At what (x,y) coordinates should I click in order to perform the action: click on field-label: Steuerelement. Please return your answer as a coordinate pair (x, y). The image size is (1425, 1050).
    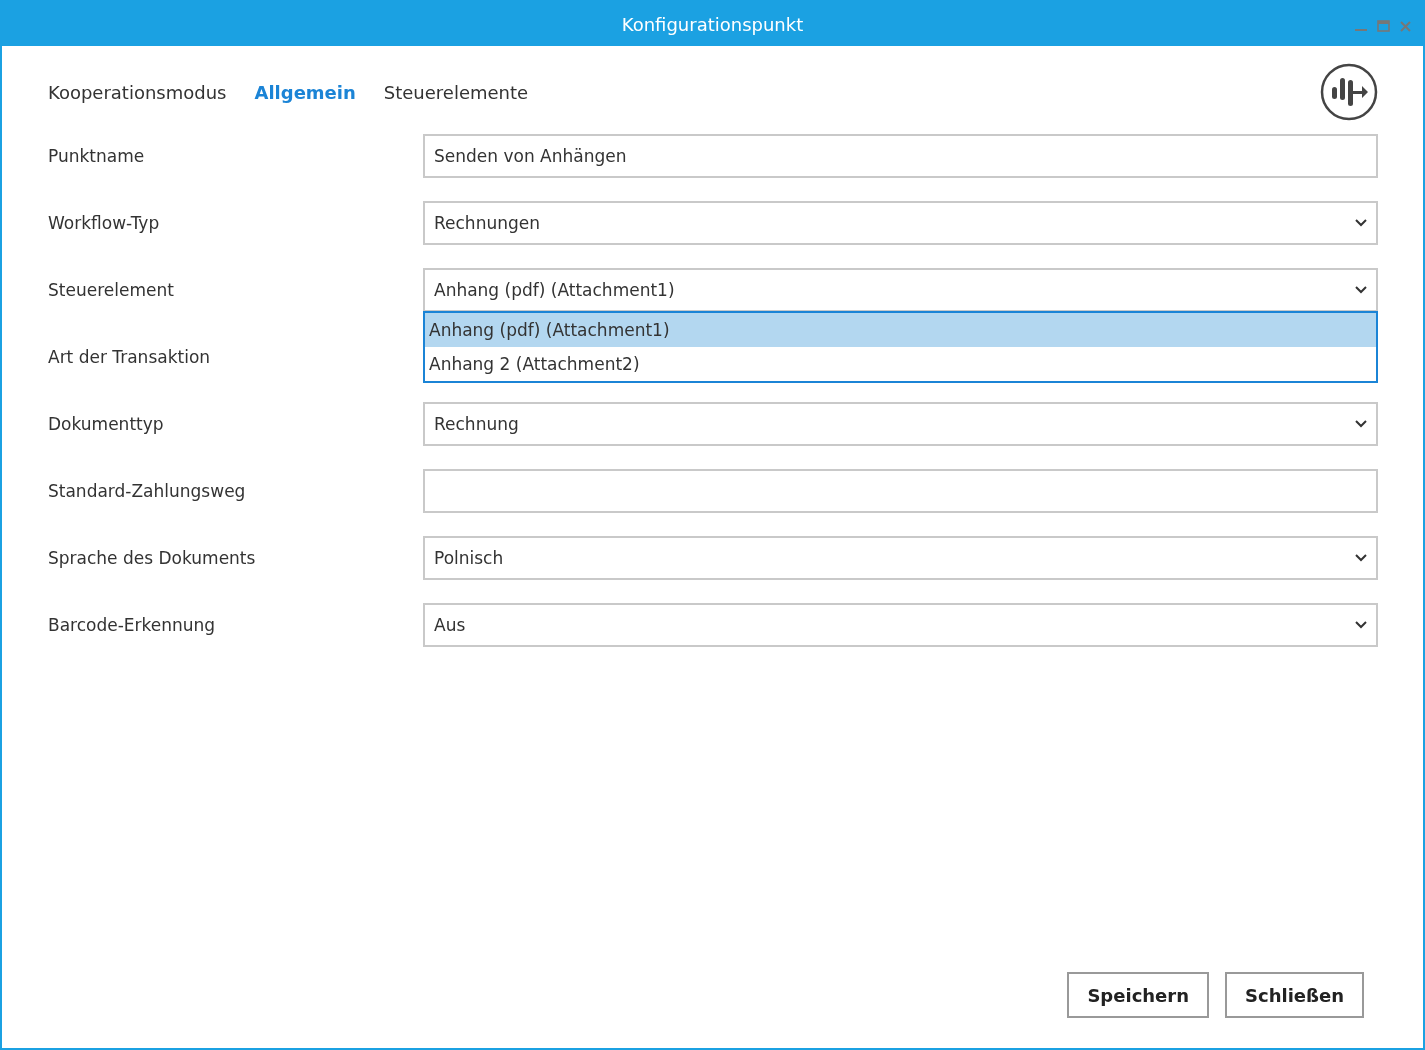
    Looking at the image, I should click on (111, 290).